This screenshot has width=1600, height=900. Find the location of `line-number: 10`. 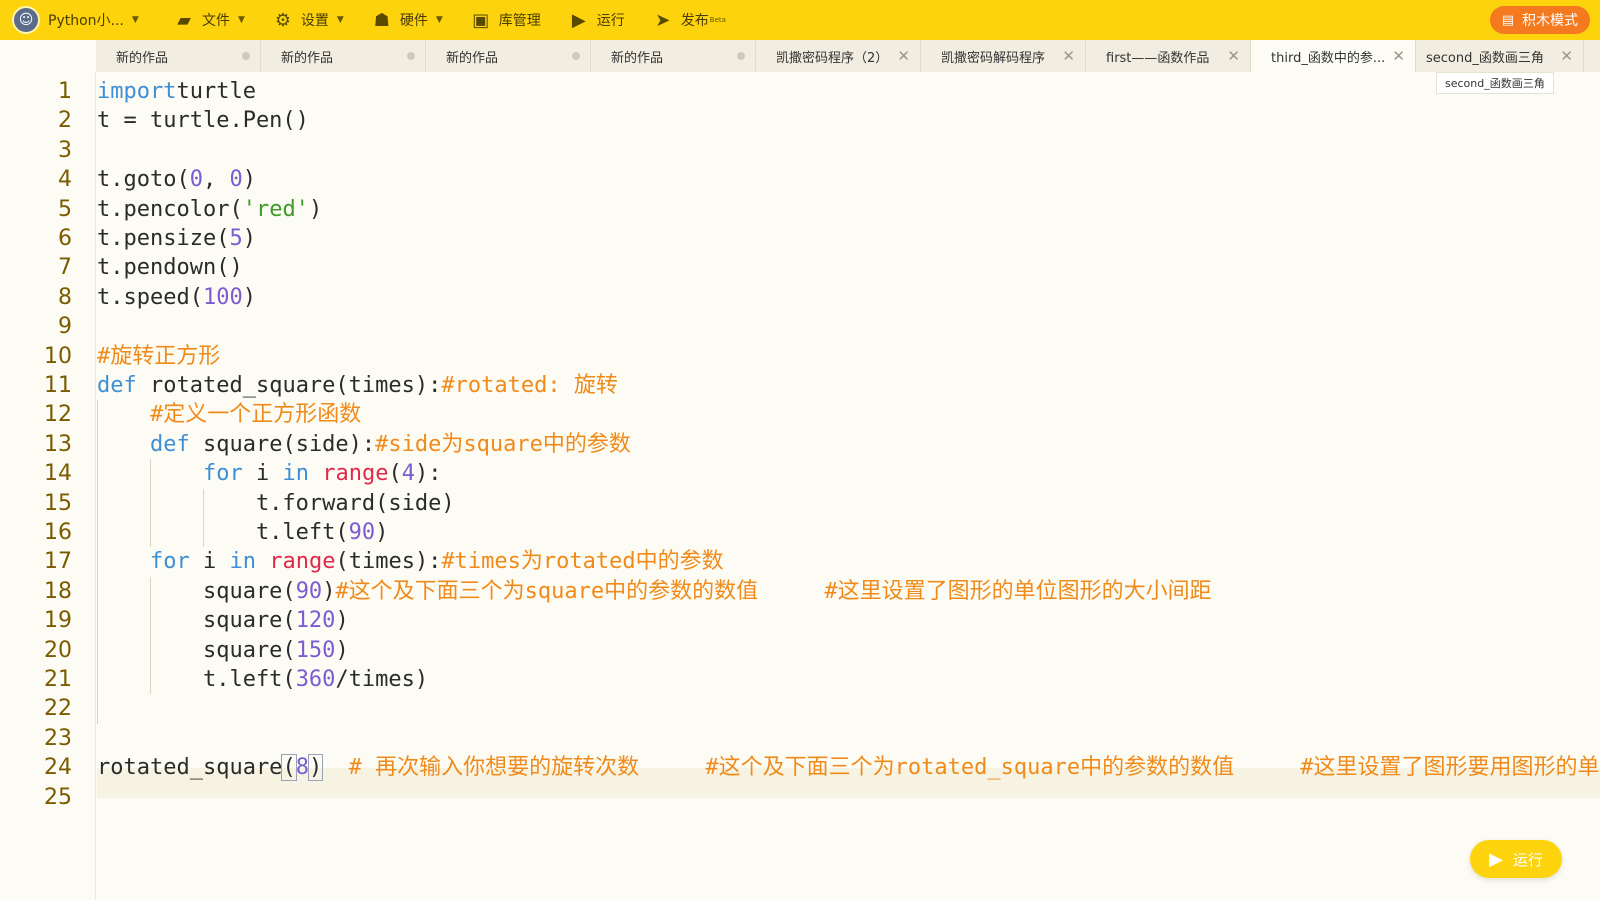

line-number: 10 is located at coordinates (58, 356).